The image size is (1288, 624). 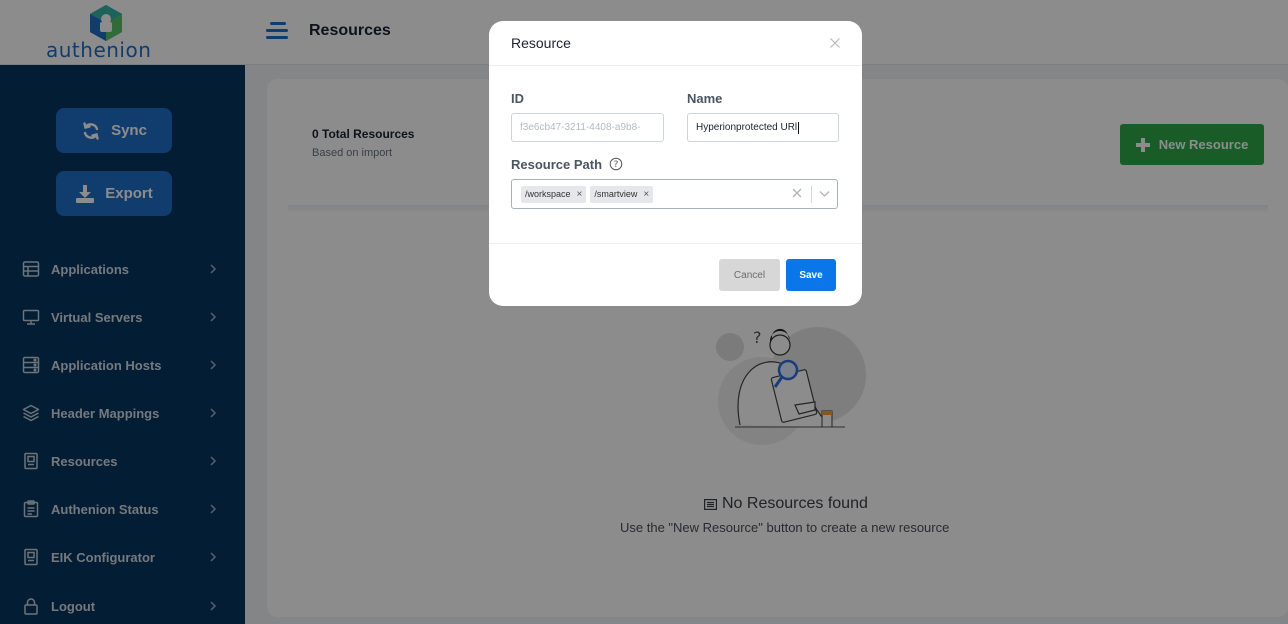 What do you see at coordinates (835, 43) in the screenshot?
I see `close-icon` at bounding box center [835, 43].